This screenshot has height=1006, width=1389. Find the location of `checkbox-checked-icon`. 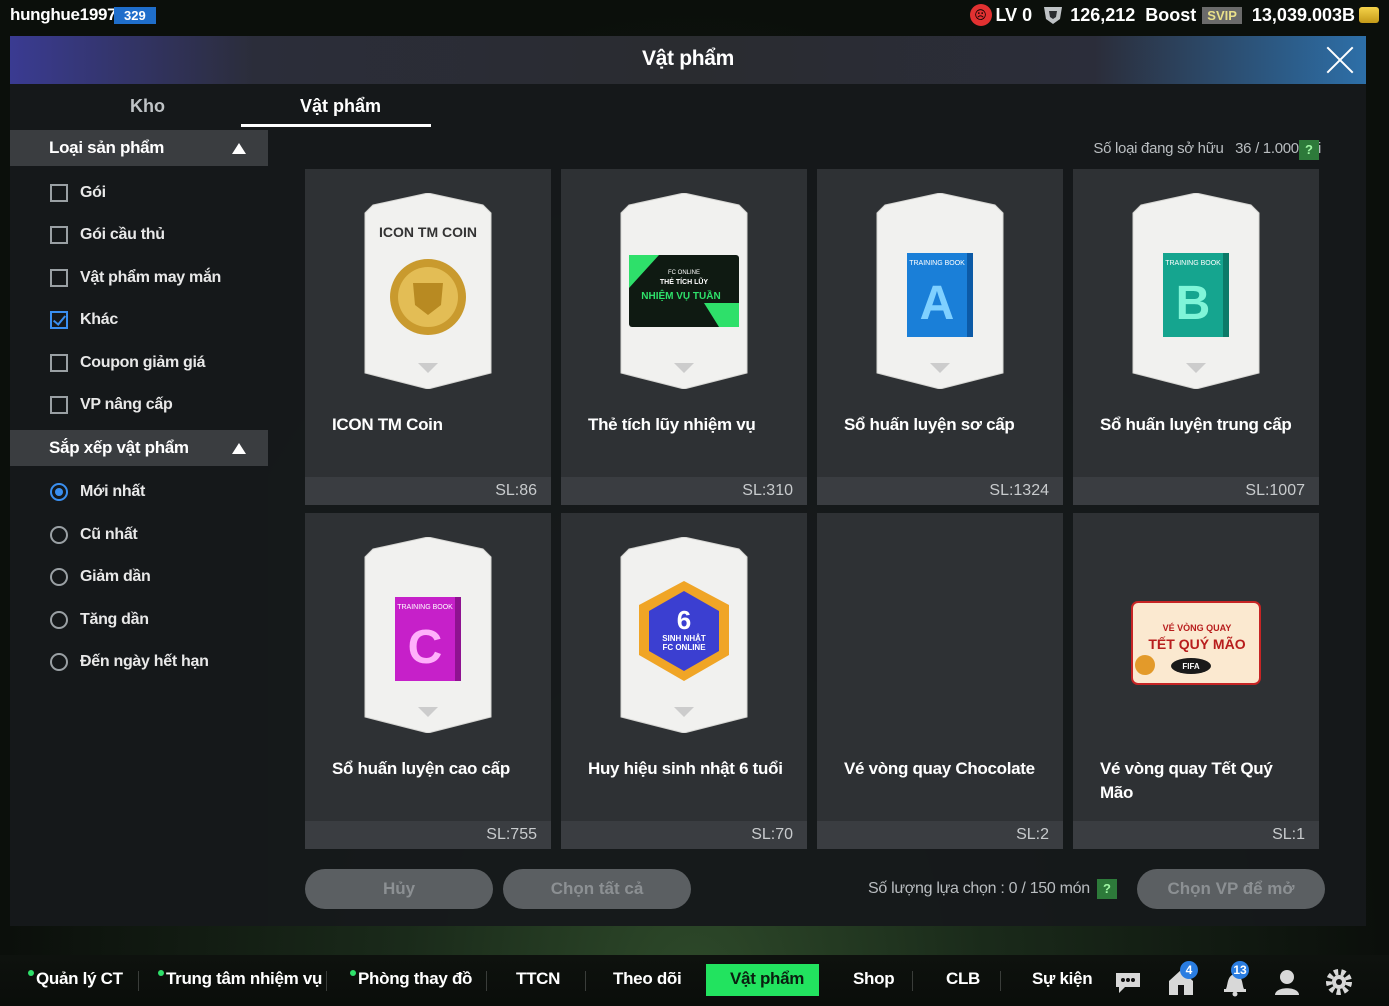

checkbox-checked-icon is located at coordinates (59, 320).